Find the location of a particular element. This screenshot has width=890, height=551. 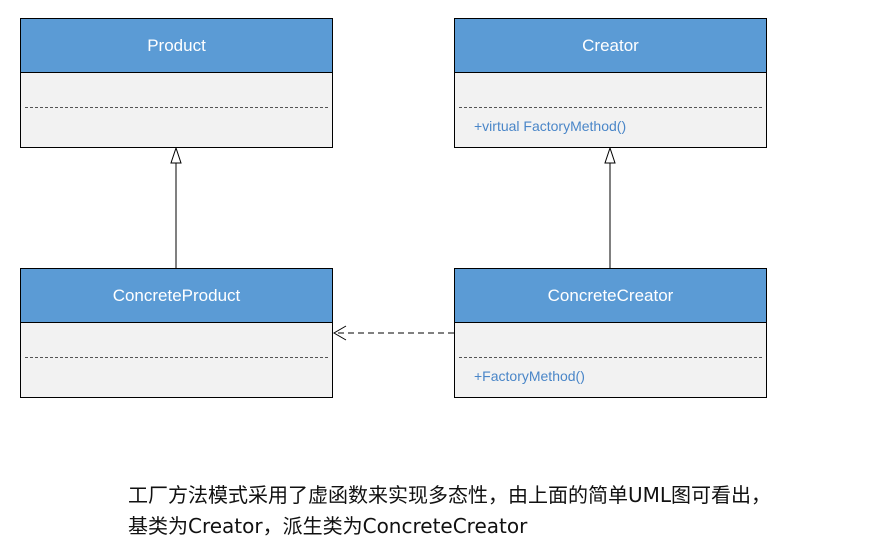

class-concrete-creator-operation: +FactoryMethod() is located at coordinates (529, 376).